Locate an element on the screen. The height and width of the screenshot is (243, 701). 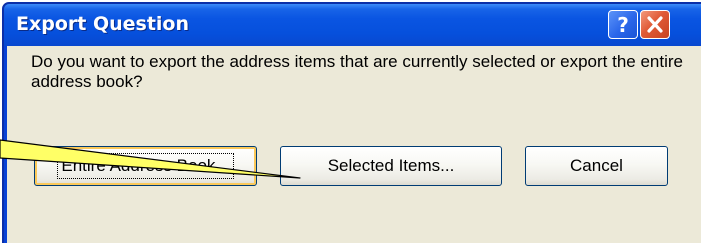
cancel-button: Cancel is located at coordinates (596, 166).